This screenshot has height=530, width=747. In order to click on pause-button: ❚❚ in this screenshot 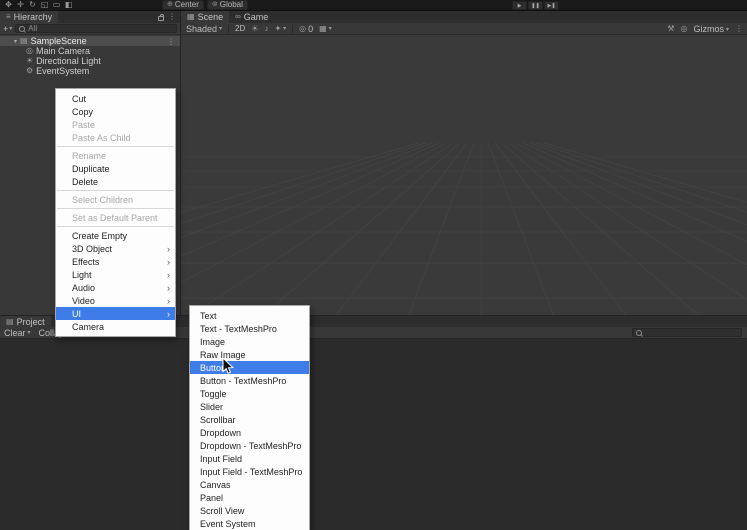, I will do `click(535, 5)`.